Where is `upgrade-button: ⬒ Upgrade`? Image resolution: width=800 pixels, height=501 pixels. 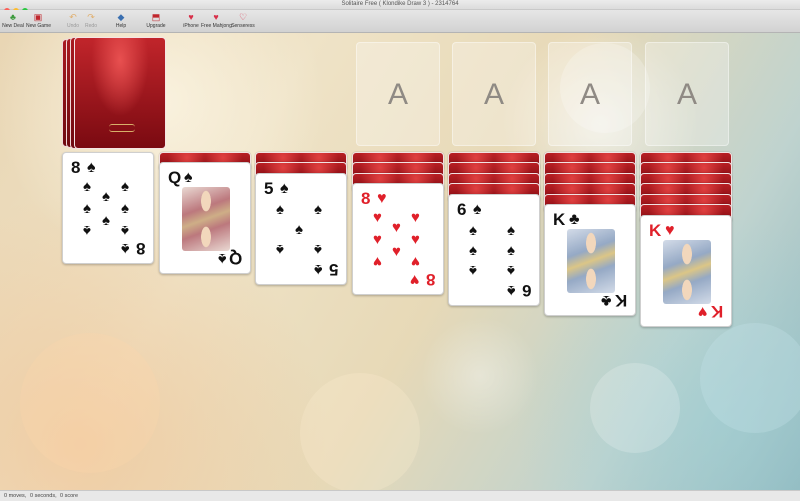
upgrade-button: ⬒ Upgrade is located at coordinates (156, 21).